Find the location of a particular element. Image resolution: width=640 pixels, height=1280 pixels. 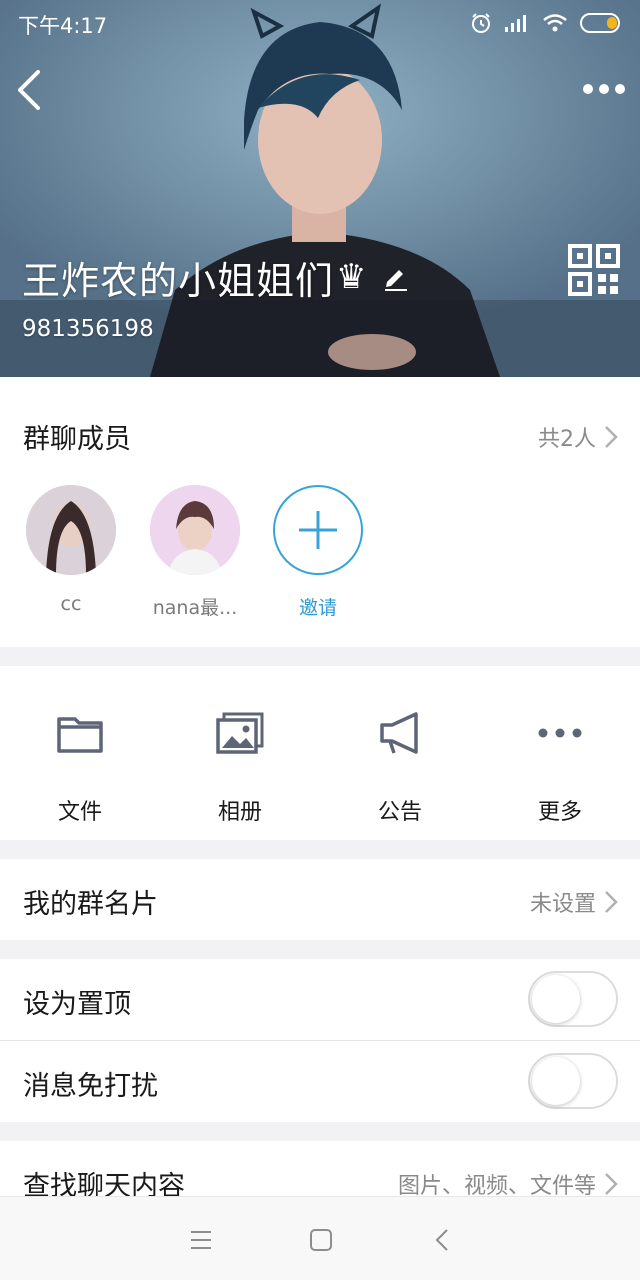

home-icon is located at coordinates (321, 1240).